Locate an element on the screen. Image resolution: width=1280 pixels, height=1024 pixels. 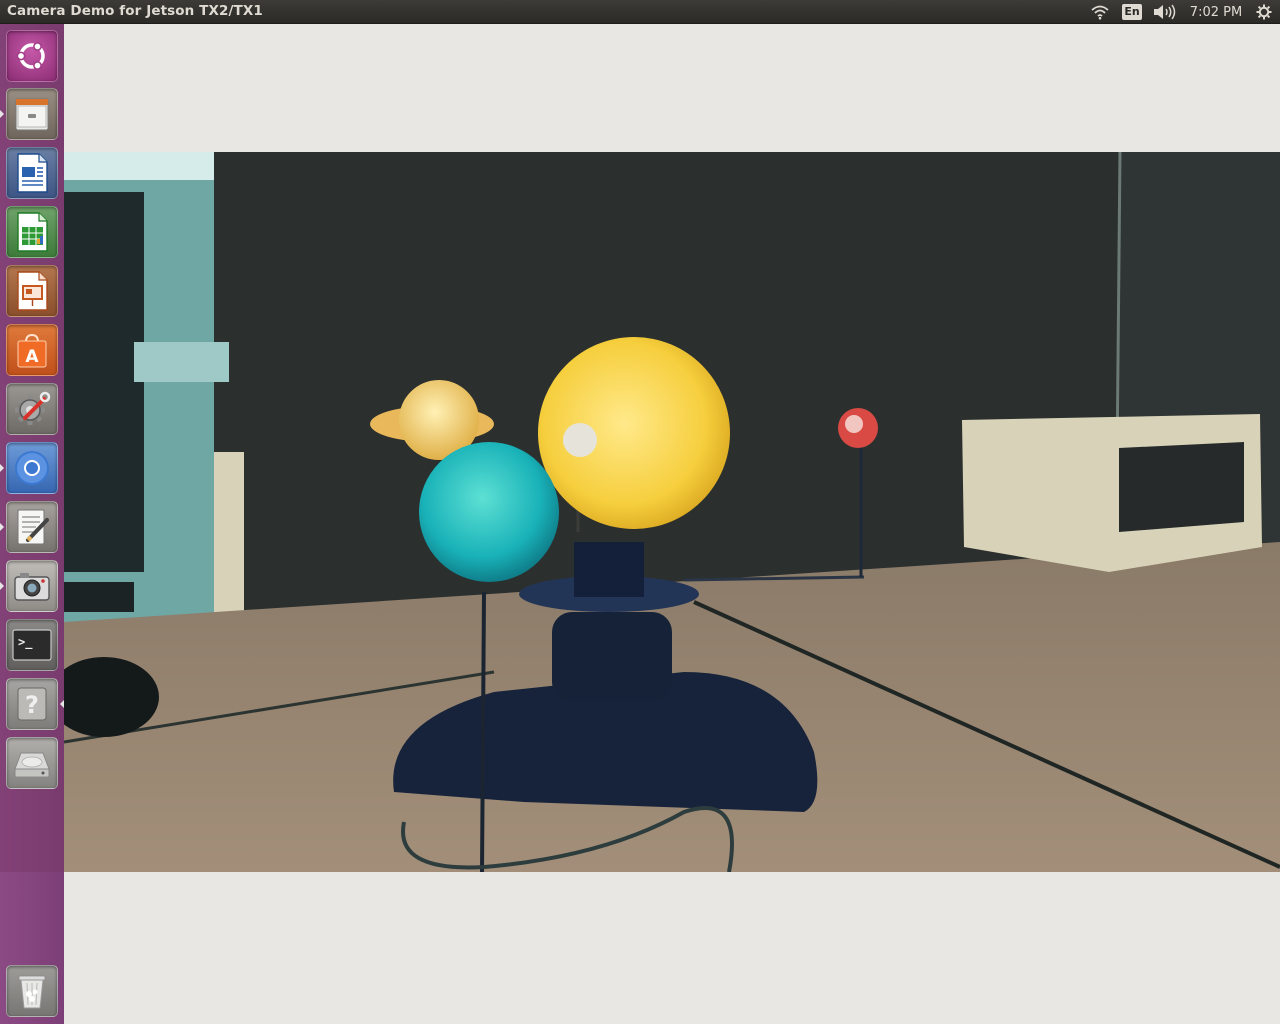
hard-disk-icon is located at coordinates (32, 765).